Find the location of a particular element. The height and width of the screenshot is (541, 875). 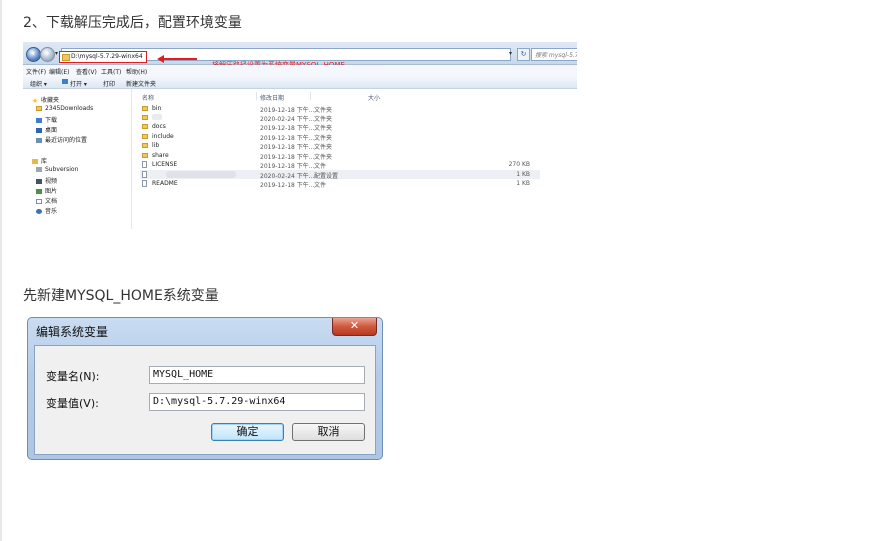

file-name: share is located at coordinates (160, 155).